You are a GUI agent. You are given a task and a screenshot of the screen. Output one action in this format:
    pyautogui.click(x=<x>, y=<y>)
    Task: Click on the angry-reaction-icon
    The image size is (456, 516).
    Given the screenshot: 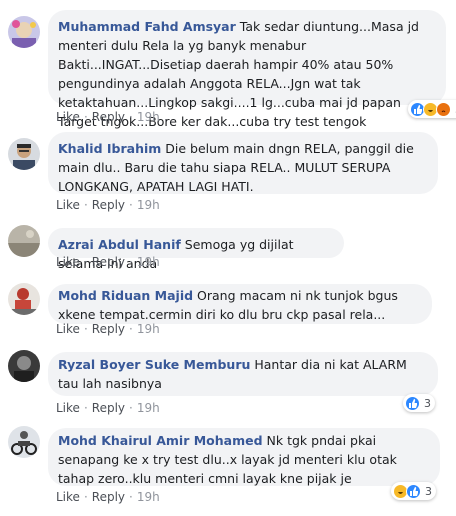 What is the action you would take?
    pyautogui.click(x=443, y=109)
    